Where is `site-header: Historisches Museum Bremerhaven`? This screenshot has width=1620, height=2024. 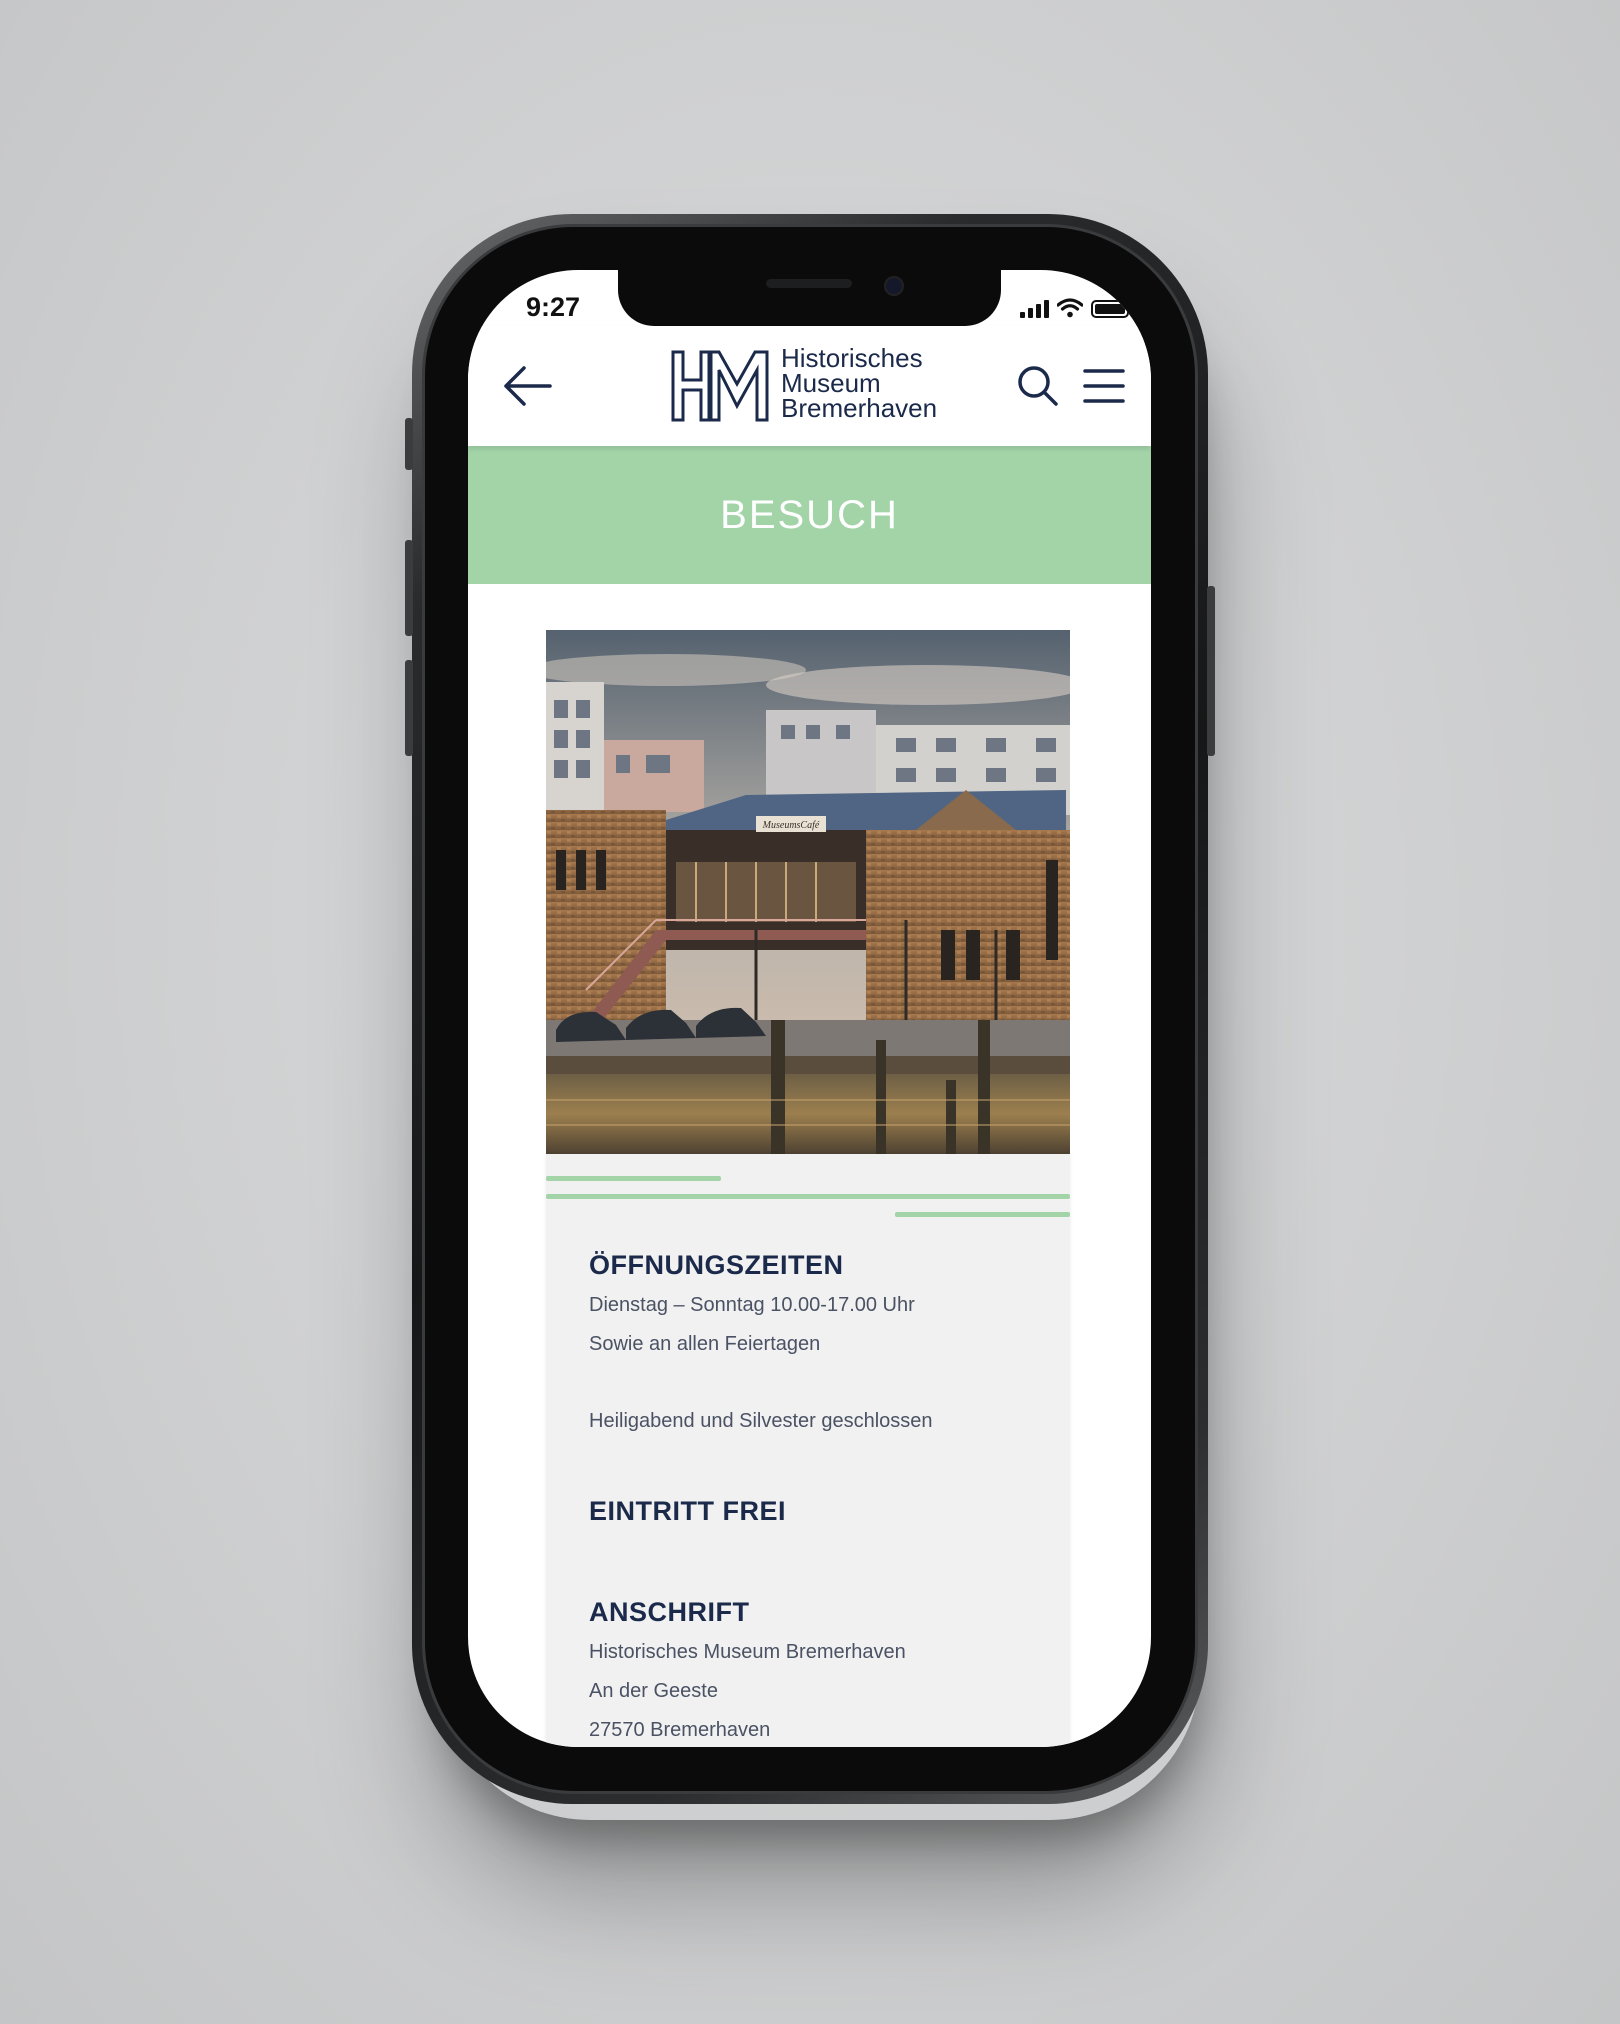 site-header: Historisches Museum Bremerhaven is located at coordinates (809, 386).